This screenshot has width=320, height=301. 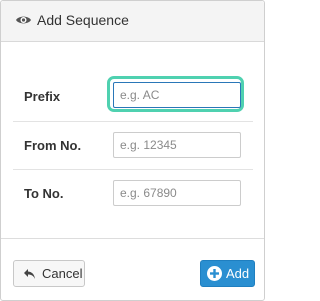 What do you see at coordinates (23, 20) in the screenshot?
I see `eye-icon` at bounding box center [23, 20].